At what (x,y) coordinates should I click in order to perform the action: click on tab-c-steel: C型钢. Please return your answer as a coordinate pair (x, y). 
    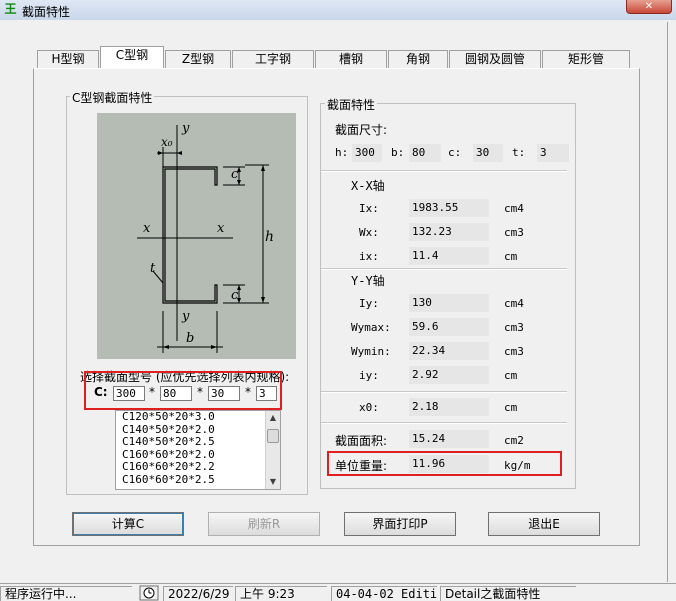
    Looking at the image, I should click on (132, 57).